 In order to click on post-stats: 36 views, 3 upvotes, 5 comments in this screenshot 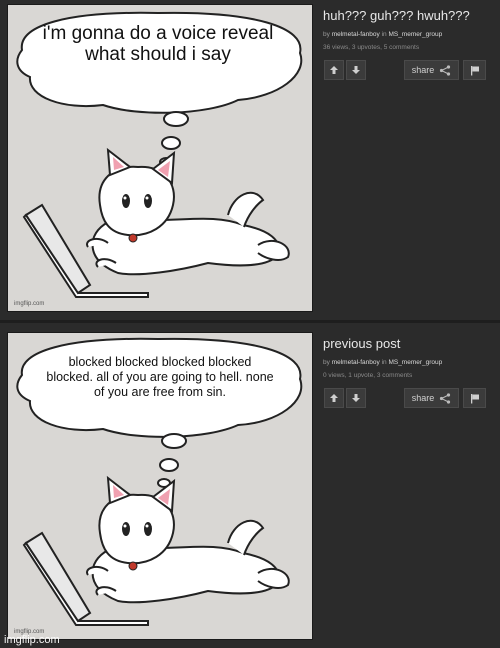, I will do `click(371, 47)`.